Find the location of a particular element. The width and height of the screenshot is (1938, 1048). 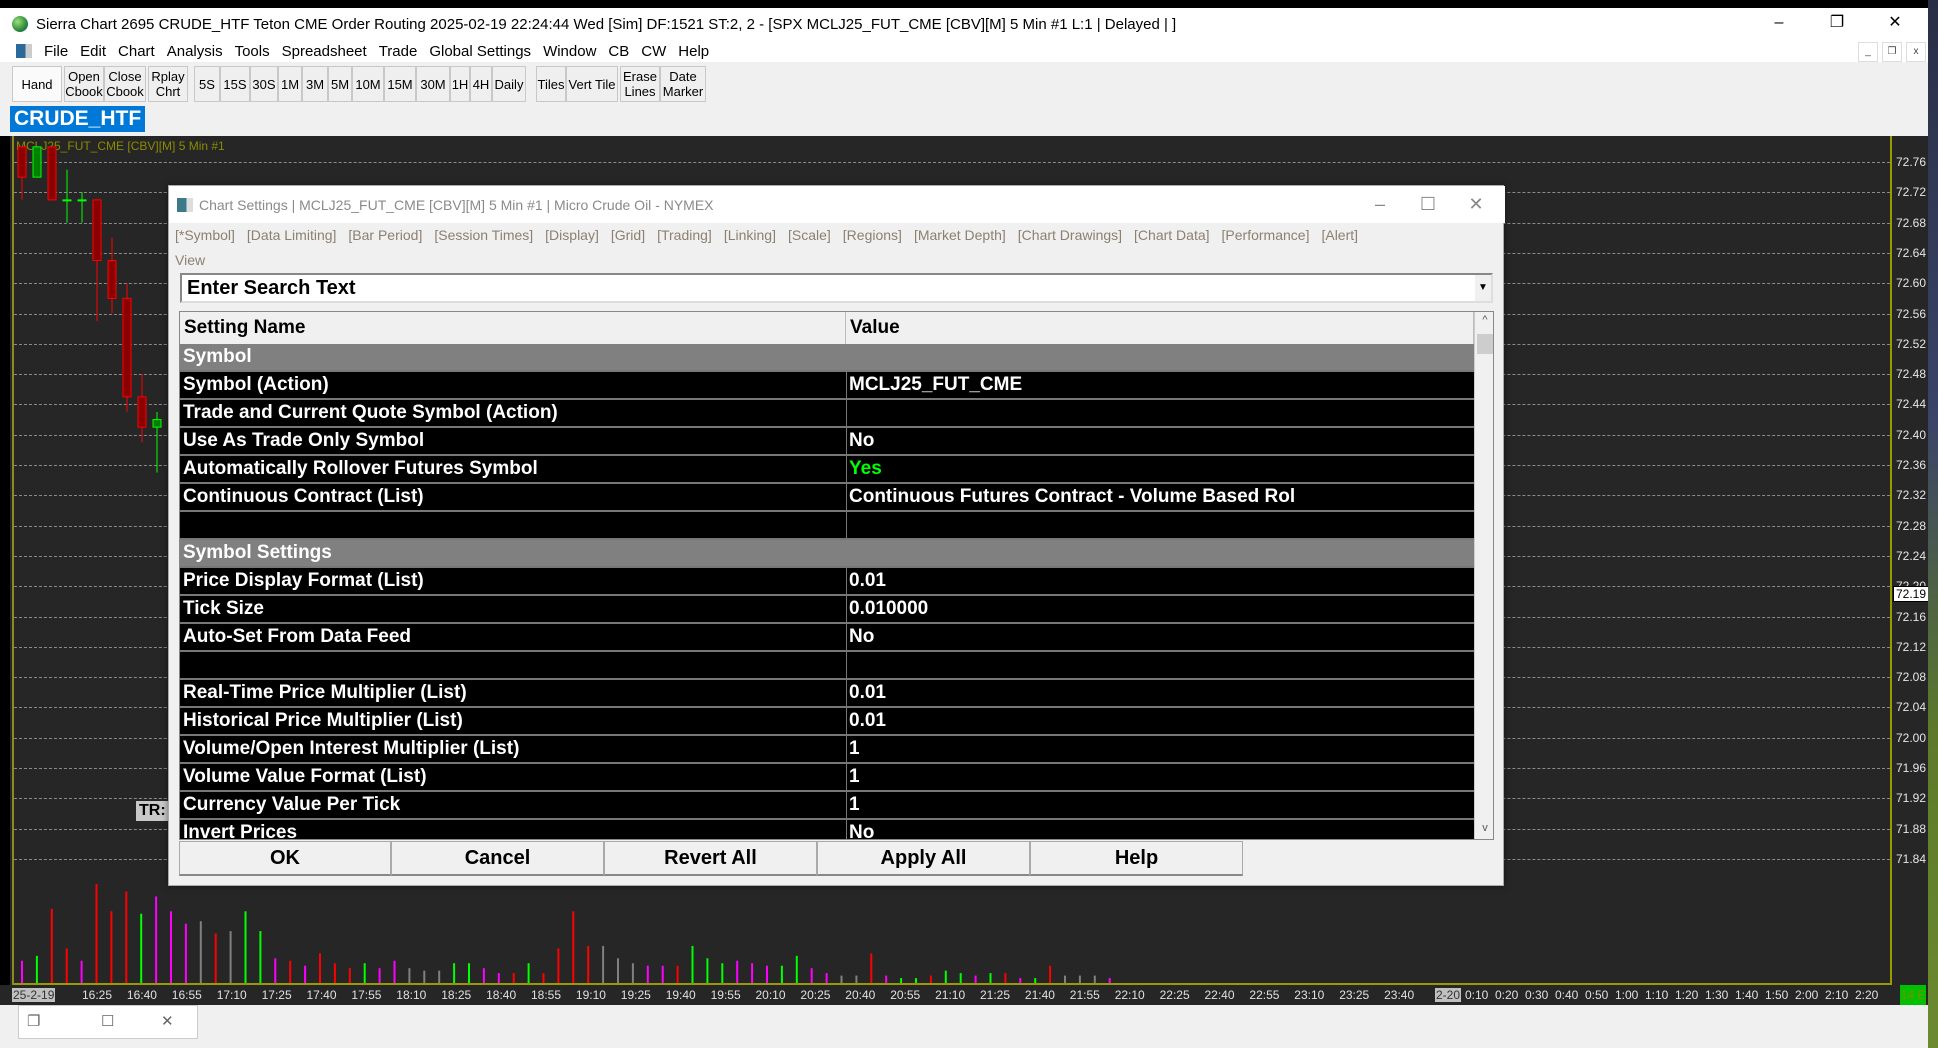

menu-global-settings: Global Settings is located at coordinates (480, 51).